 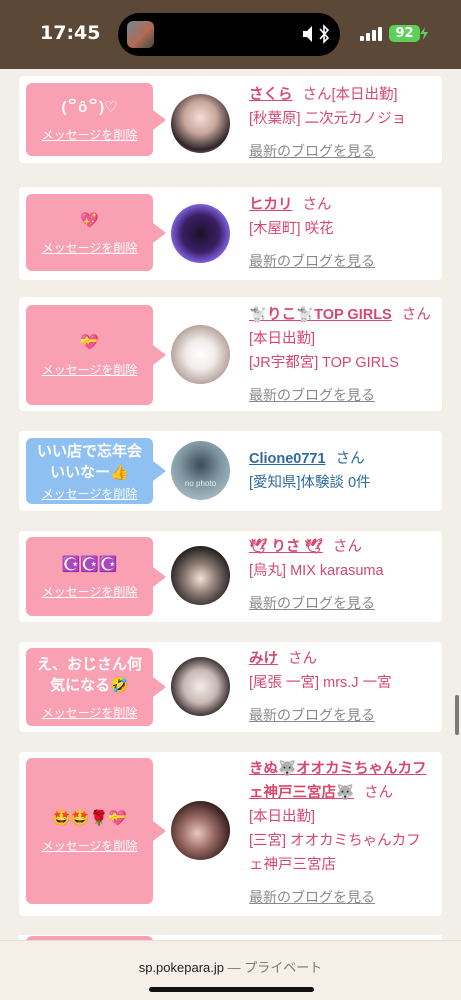 I want to click on message-bubble: 🤩🤩🌹💝 メッセージを削除, so click(x=96, y=831).